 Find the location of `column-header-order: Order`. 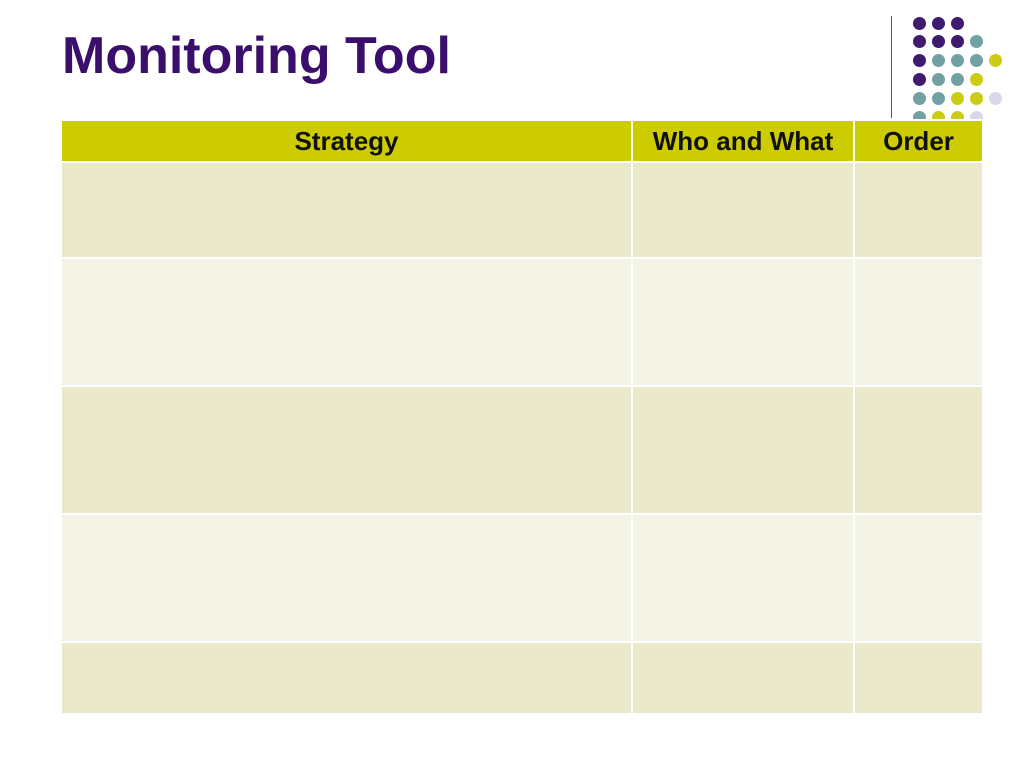

column-header-order: Order is located at coordinates (918, 141).